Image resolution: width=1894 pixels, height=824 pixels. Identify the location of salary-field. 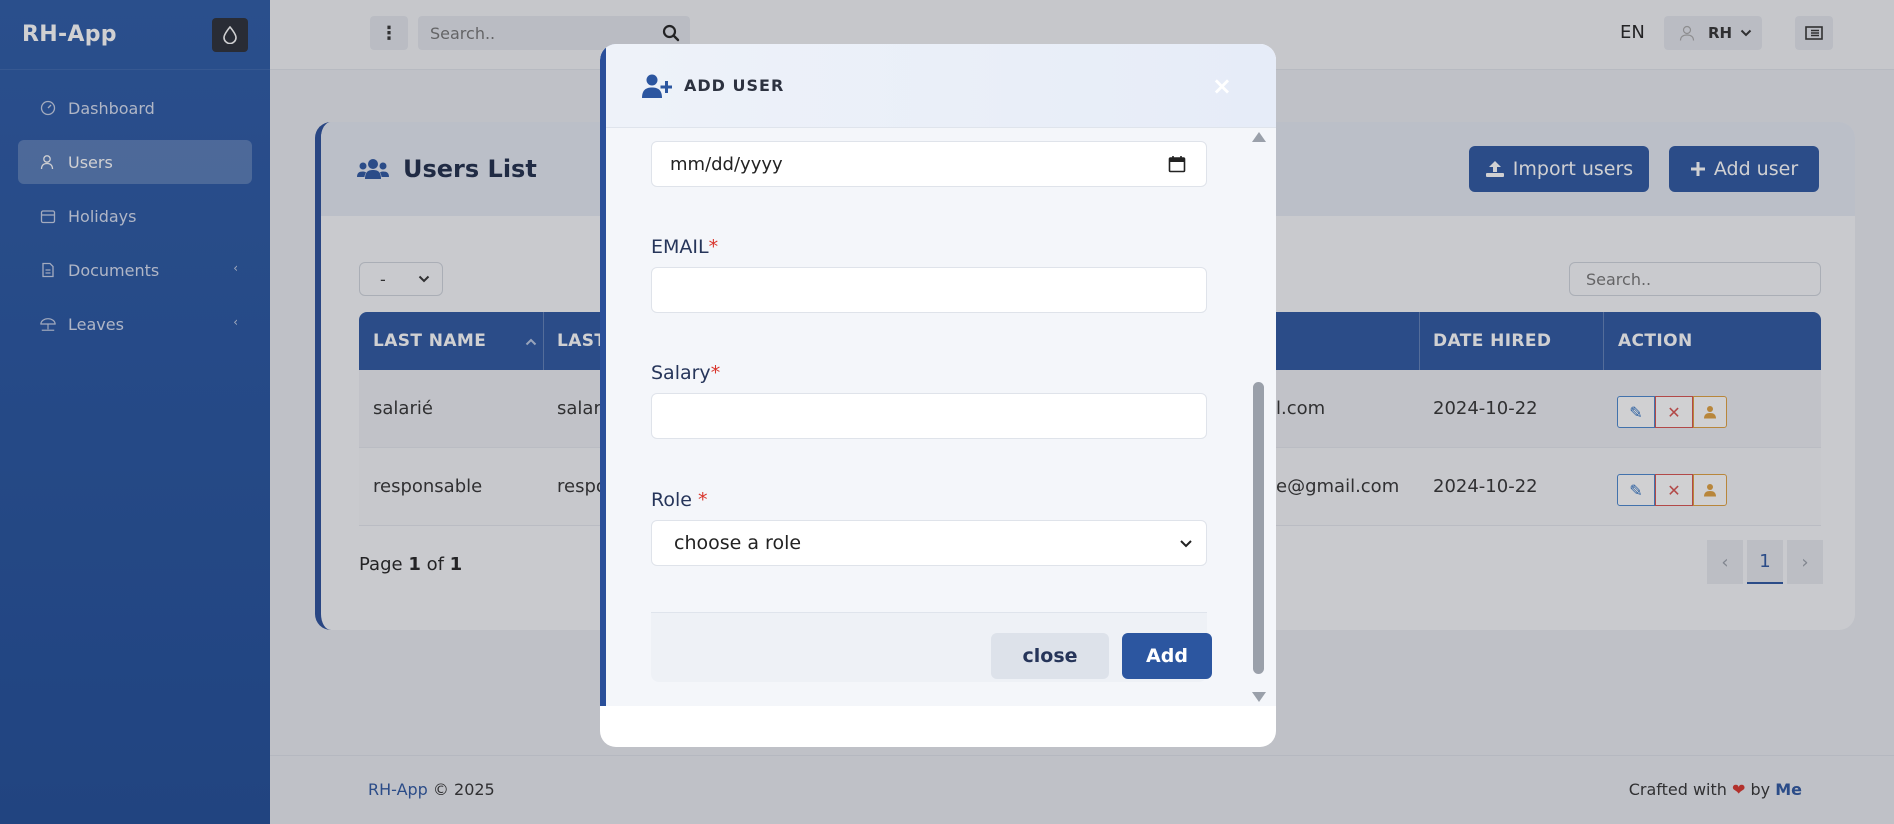
(929, 416).